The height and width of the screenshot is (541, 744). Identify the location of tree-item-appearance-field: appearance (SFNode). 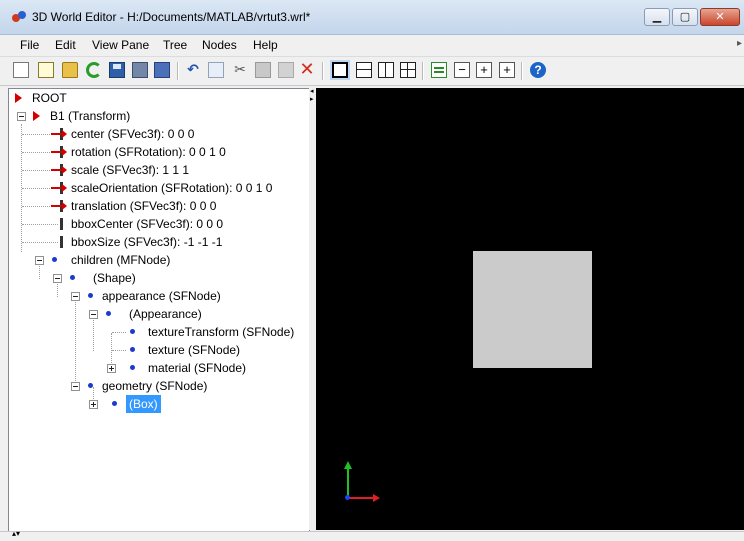
(158, 296).